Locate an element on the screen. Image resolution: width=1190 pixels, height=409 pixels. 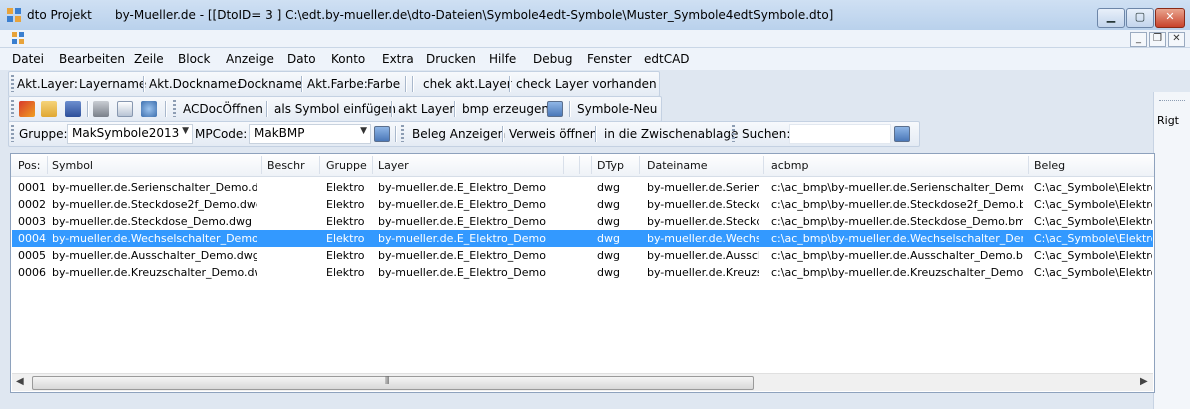
cell-dtyp: dwg is located at coordinates (608, 187).